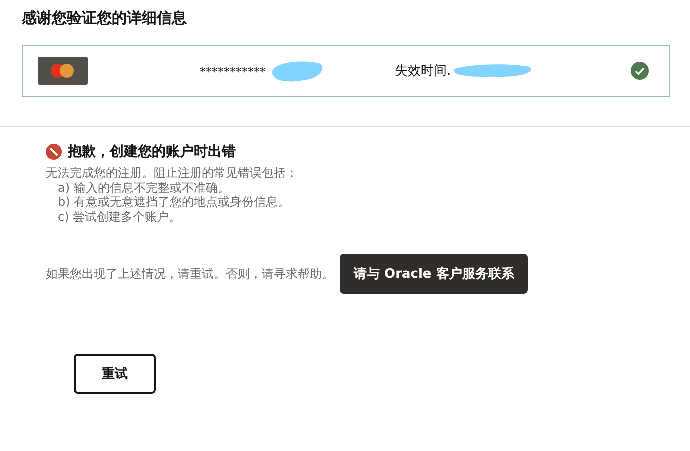 The image size is (690, 451). Describe the element at coordinates (115, 374) in the screenshot. I see `retry-button: 重试` at that location.